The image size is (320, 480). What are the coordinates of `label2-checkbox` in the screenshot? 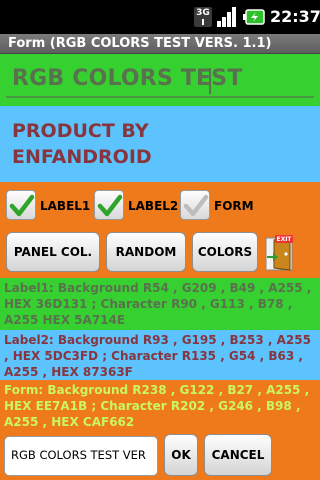 It's located at (109, 205).